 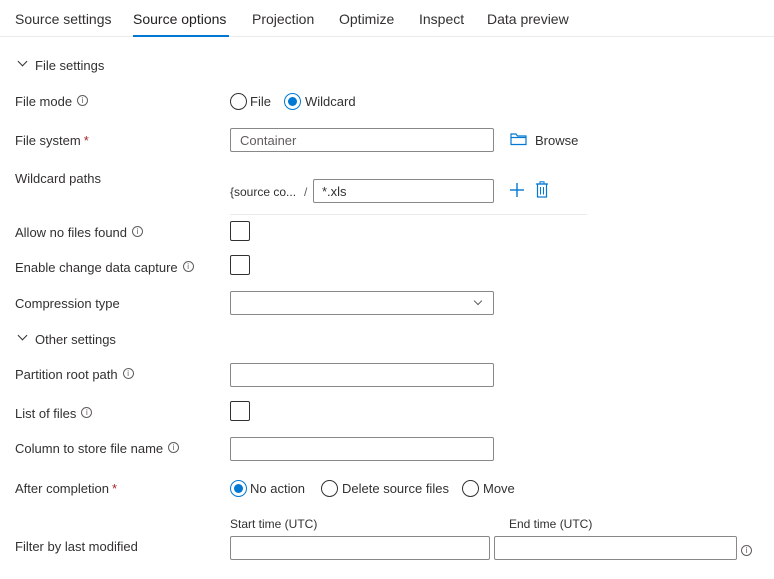 I want to click on browse-button: Browse, so click(x=545, y=140).